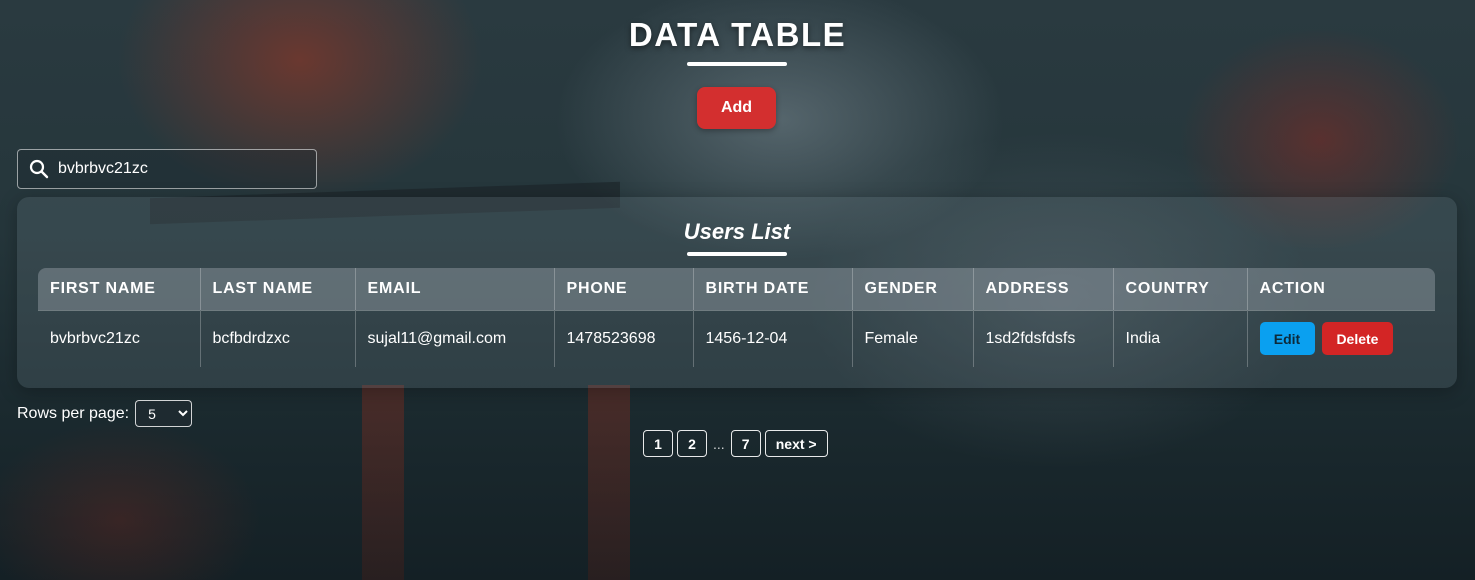  What do you see at coordinates (737, 231) in the screenshot?
I see `card-title: Users List` at bounding box center [737, 231].